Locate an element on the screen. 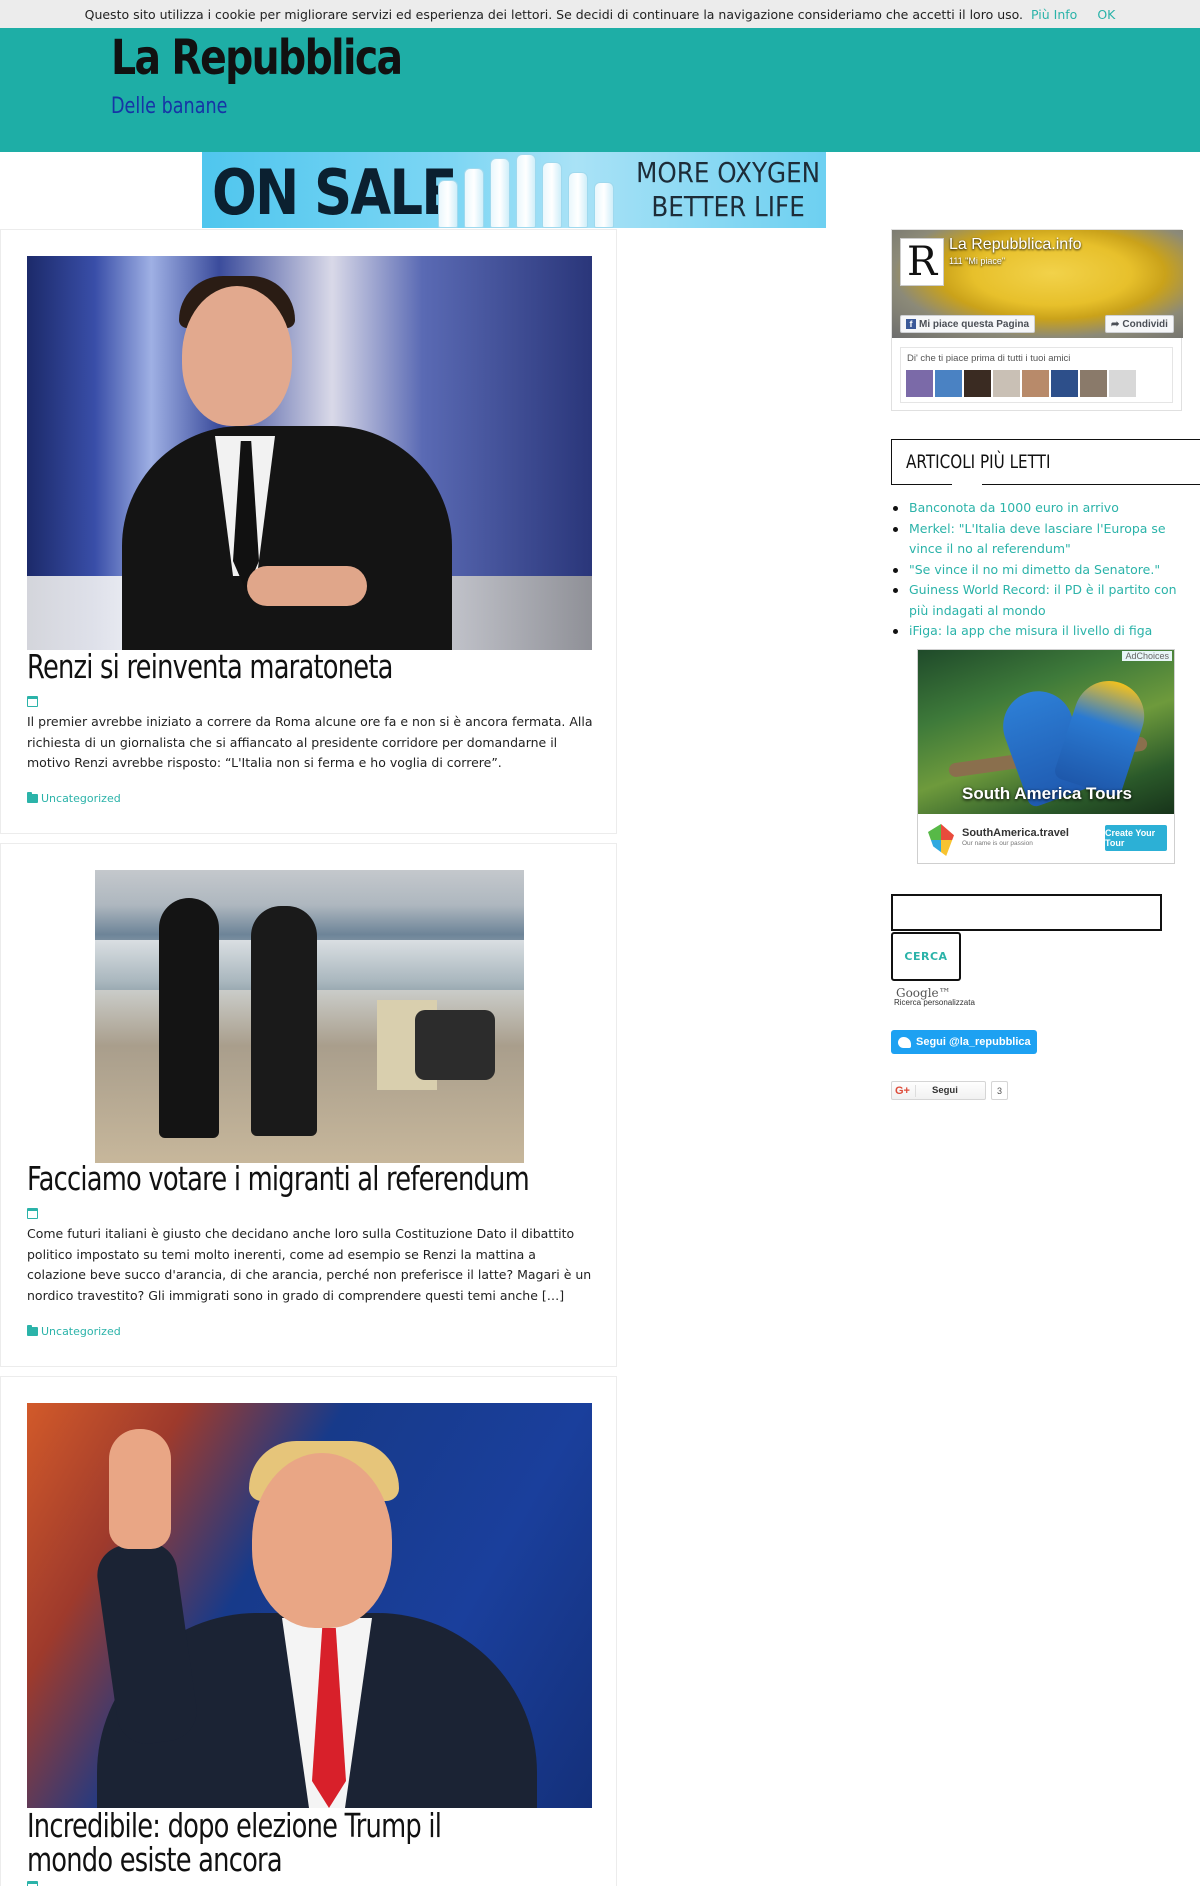 This screenshot has width=1200, height=1886. facebook-share-label: Condividi is located at coordinates (1145, 324).